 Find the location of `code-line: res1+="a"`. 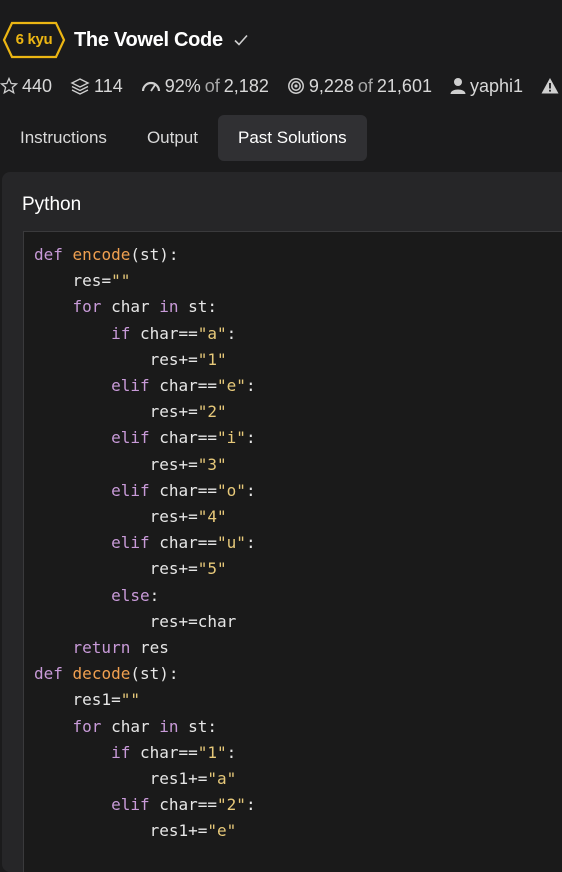

code-line: res1+="a" is located at coordinates (193, 779).